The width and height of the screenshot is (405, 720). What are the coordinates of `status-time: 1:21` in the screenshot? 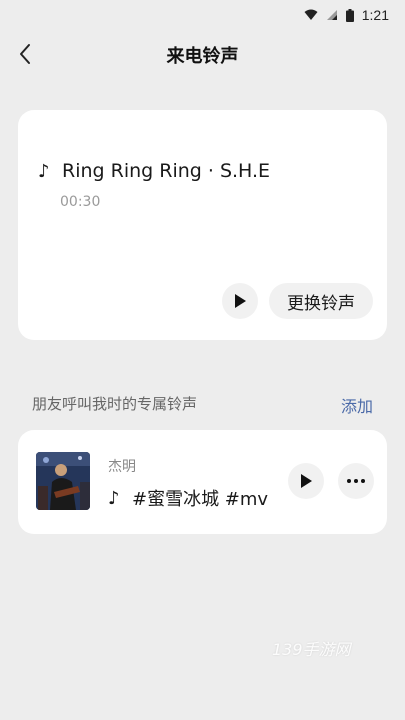 It's located at (375, 15).